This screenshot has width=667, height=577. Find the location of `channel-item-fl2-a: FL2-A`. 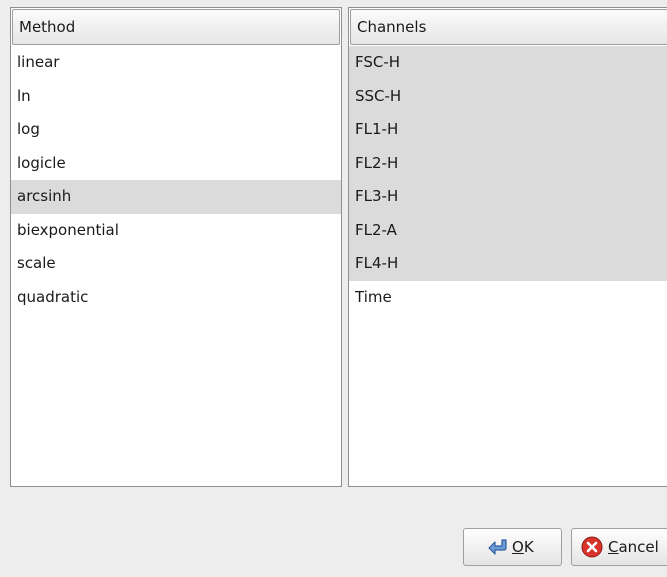

channel-item-fl2-a: FL2-A is located at coordinates (508, 230).